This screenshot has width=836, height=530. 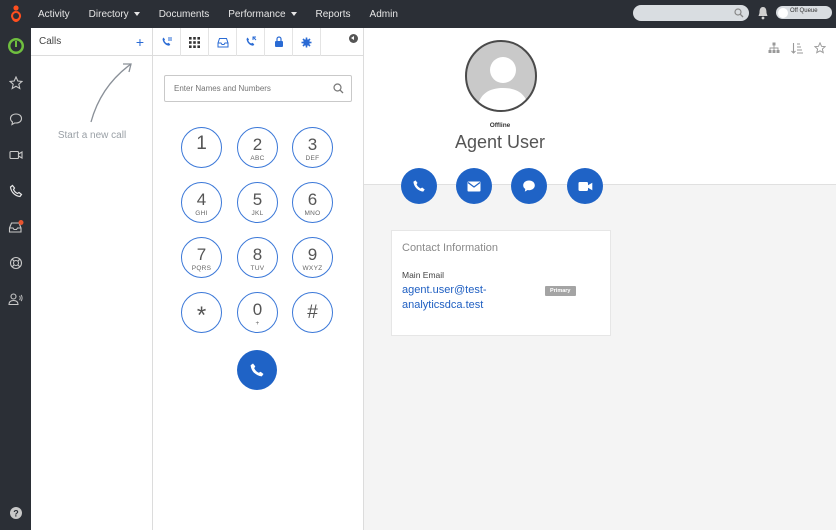 What do you see at coordinates (136, 14) in the screenshot?
I see `chevron-down-icon` at bounding box center [136, 14].